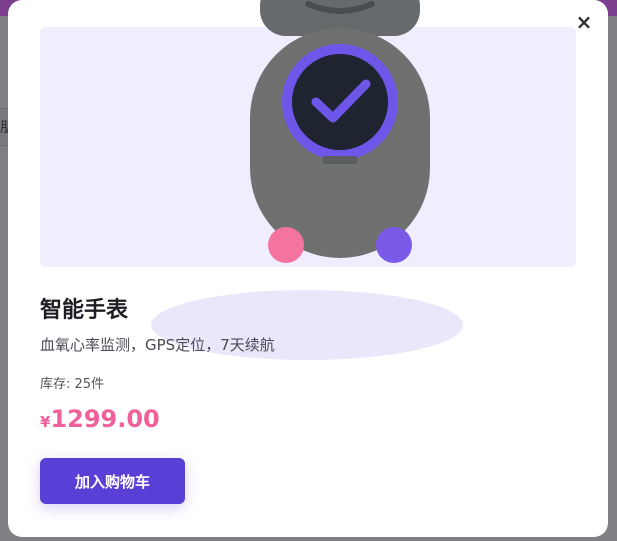  What do you see at coordinates (112, 481) in the screenshot?
I see `add-to-cart-button: 加入购物车` at bounding box center [112, 481].